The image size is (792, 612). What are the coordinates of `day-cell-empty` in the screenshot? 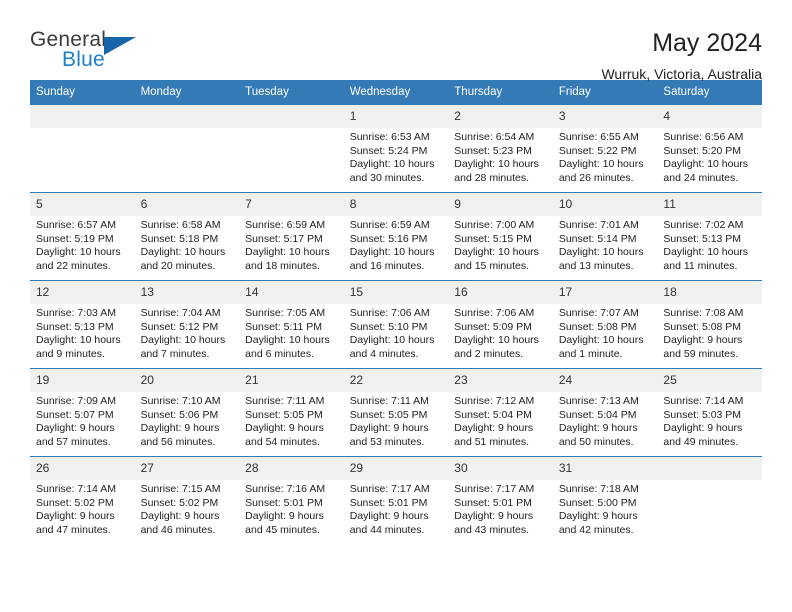 It's located at (709, 512).